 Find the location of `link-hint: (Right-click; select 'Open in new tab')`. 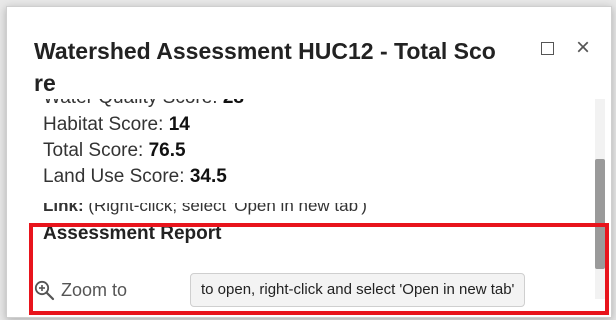

link-hint: (Right-click; select 'Open in new tab') is located at coordinates (227, 209).